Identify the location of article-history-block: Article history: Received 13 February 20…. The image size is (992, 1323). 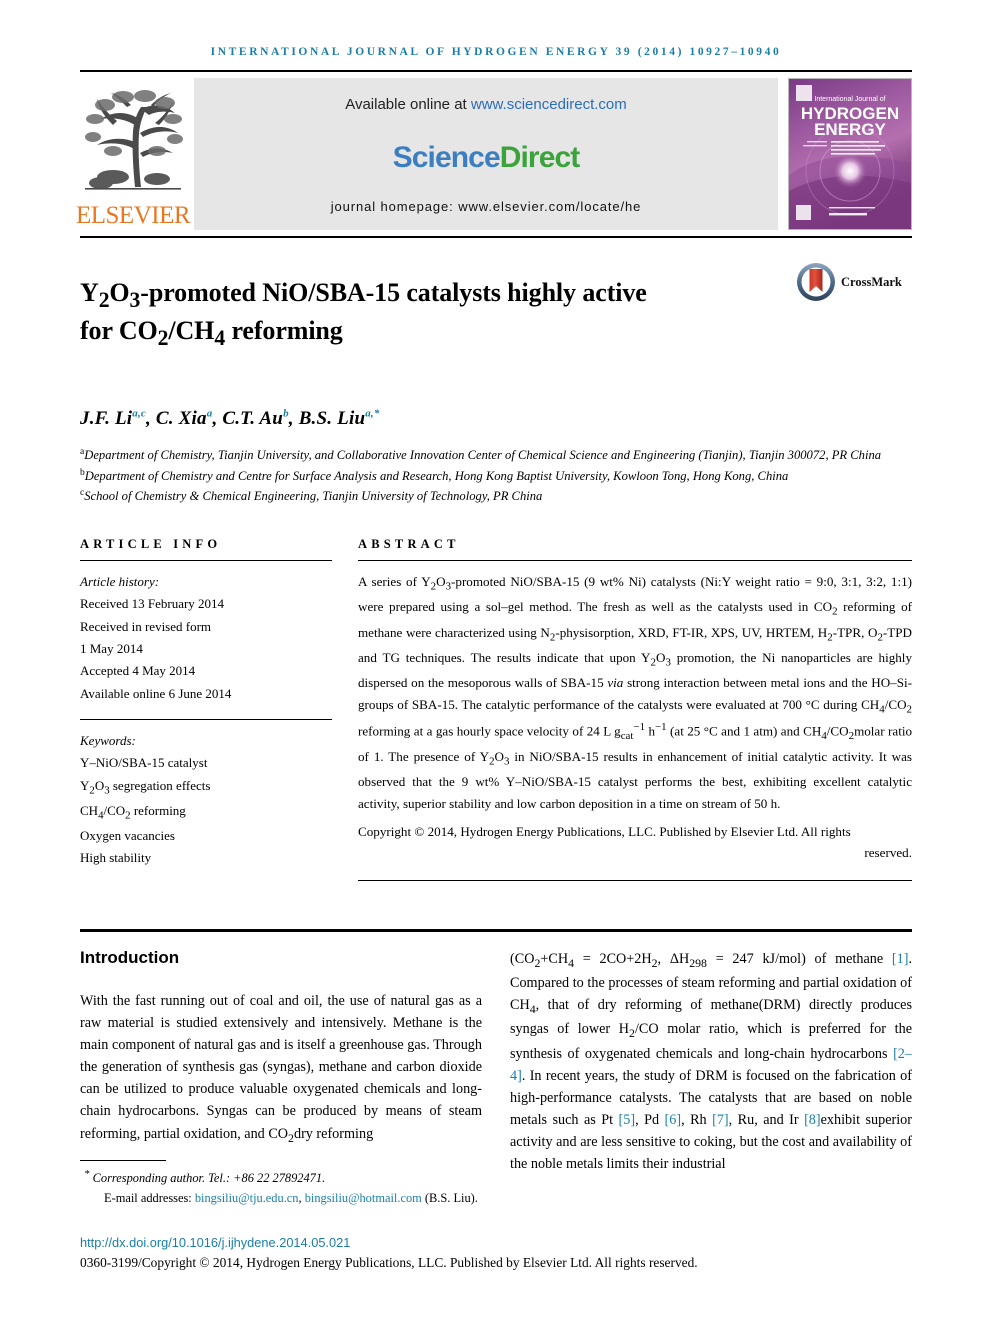
(206, 638).